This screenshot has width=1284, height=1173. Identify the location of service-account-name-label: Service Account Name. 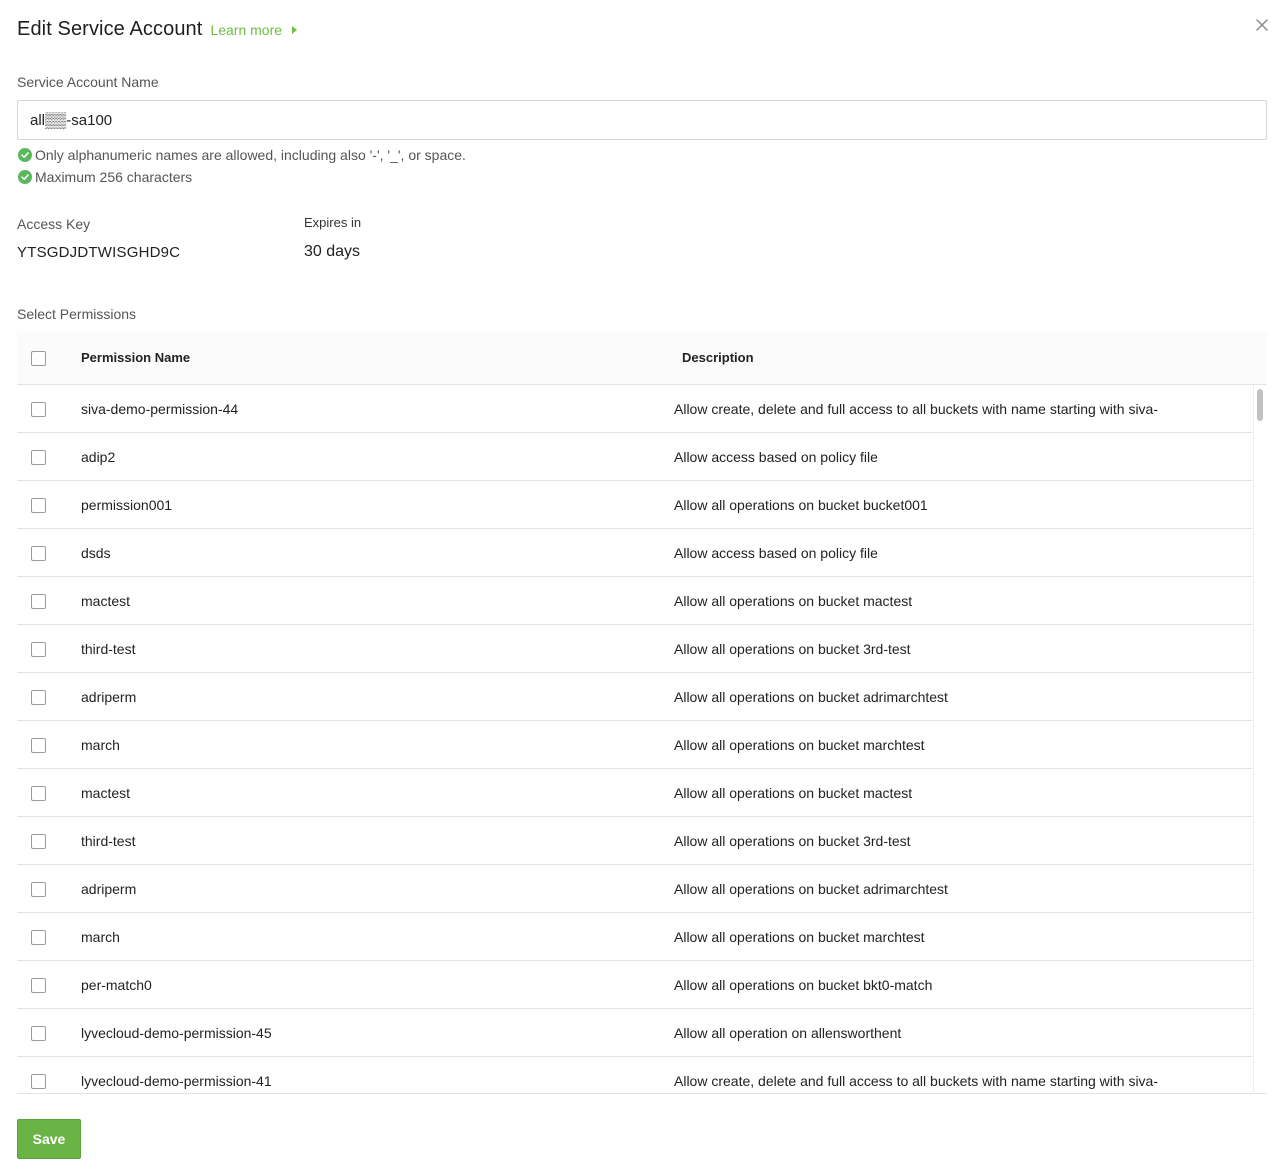
(88, 82).